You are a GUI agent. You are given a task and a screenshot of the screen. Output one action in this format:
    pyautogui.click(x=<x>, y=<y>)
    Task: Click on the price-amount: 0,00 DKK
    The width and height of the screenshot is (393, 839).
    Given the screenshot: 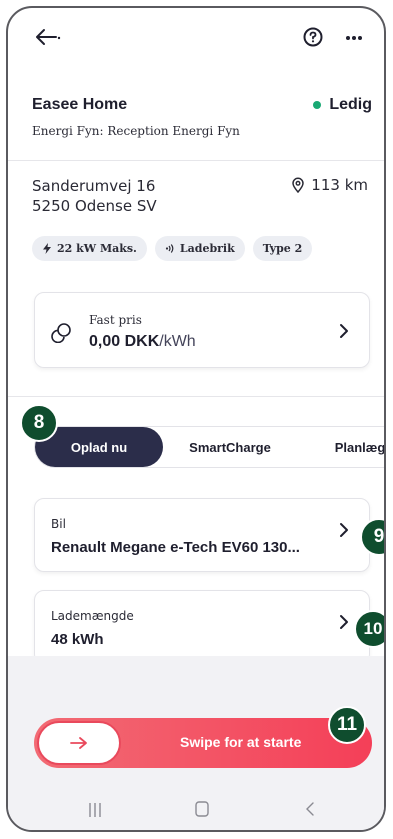 What is the action you would take?
    pyautogui.click(x=124, y=341)
    